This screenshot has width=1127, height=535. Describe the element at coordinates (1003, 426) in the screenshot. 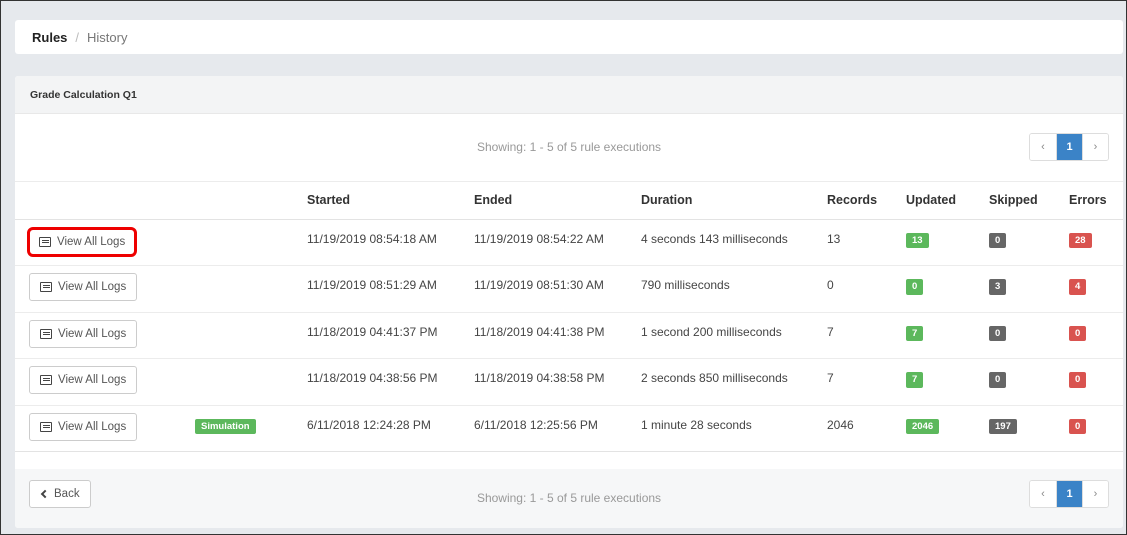

I see `skipped-badge: 197` at that location.